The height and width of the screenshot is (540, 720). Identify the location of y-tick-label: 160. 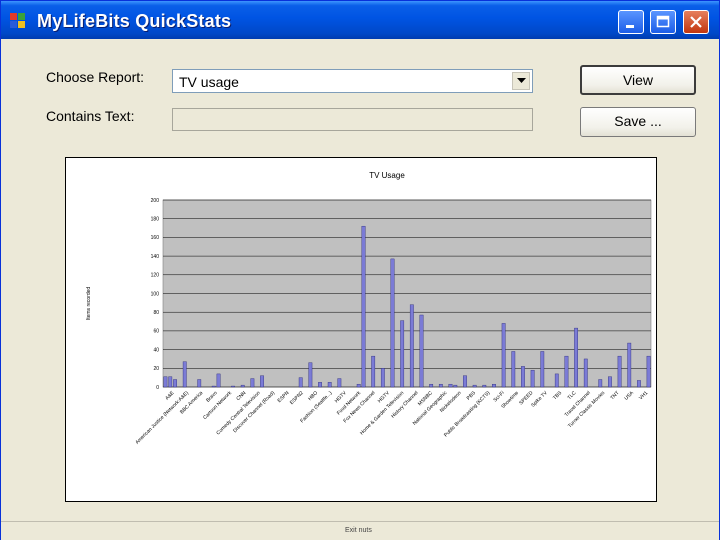
(155, 238).